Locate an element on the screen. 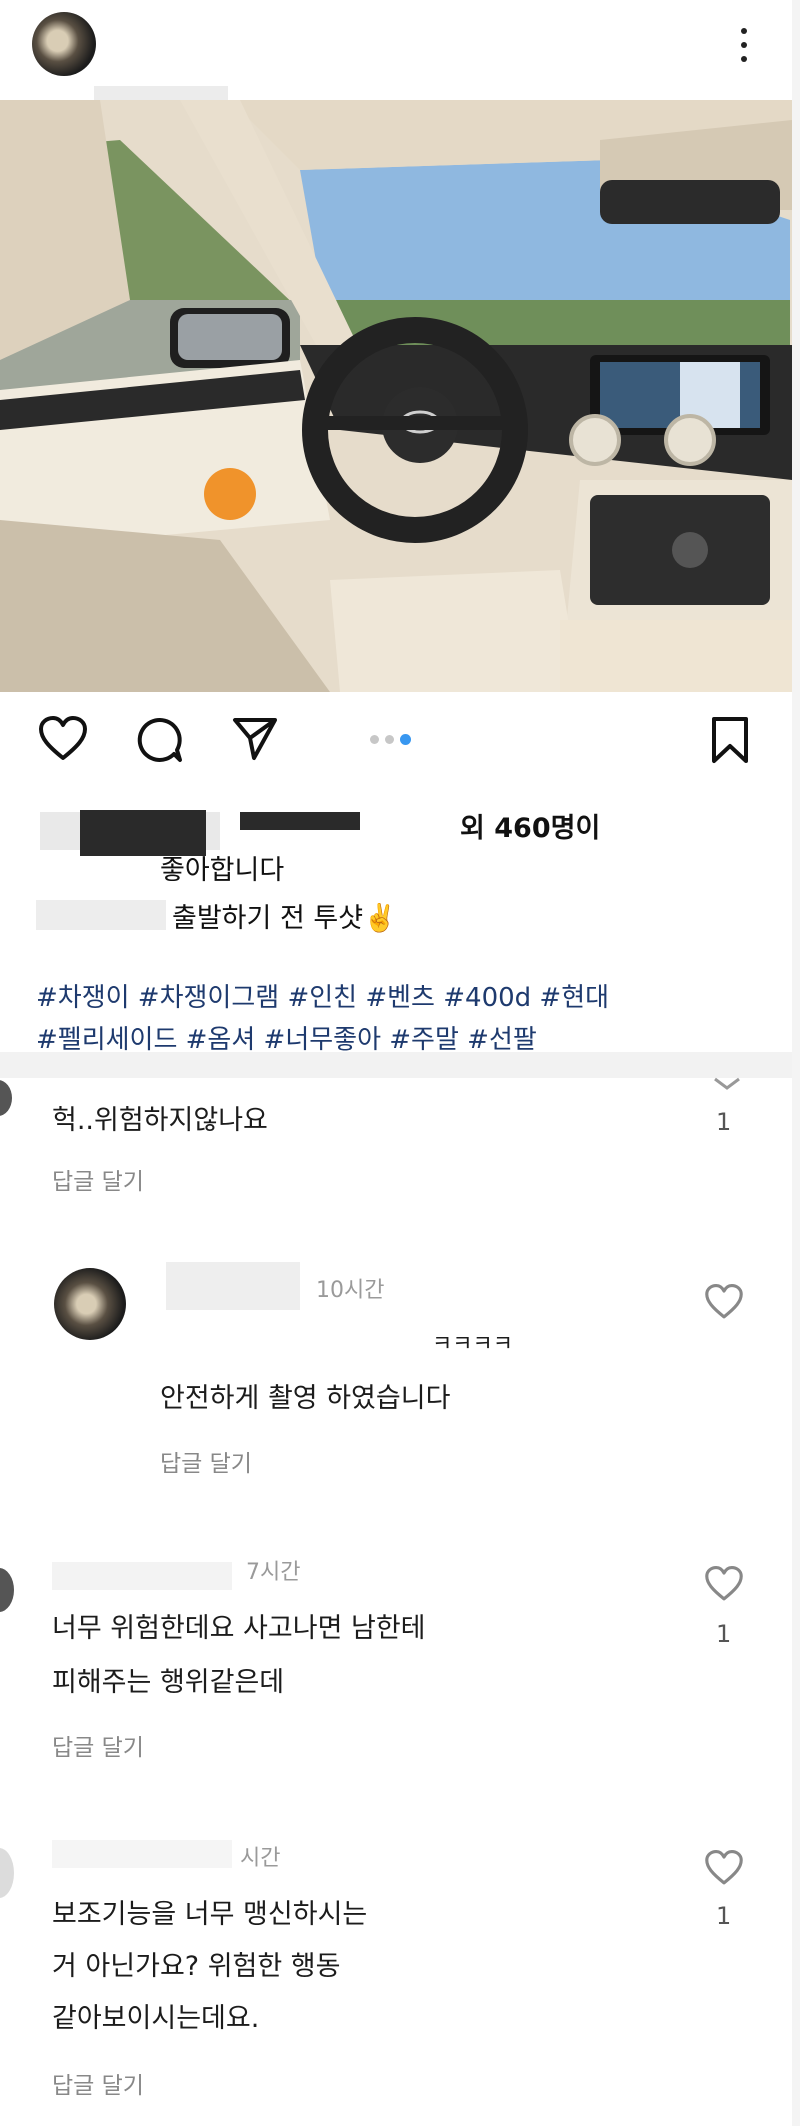 The image size is (800, 2126). comment-text: 헉..위험하지않나요 is located at coordinates (160, 1120).